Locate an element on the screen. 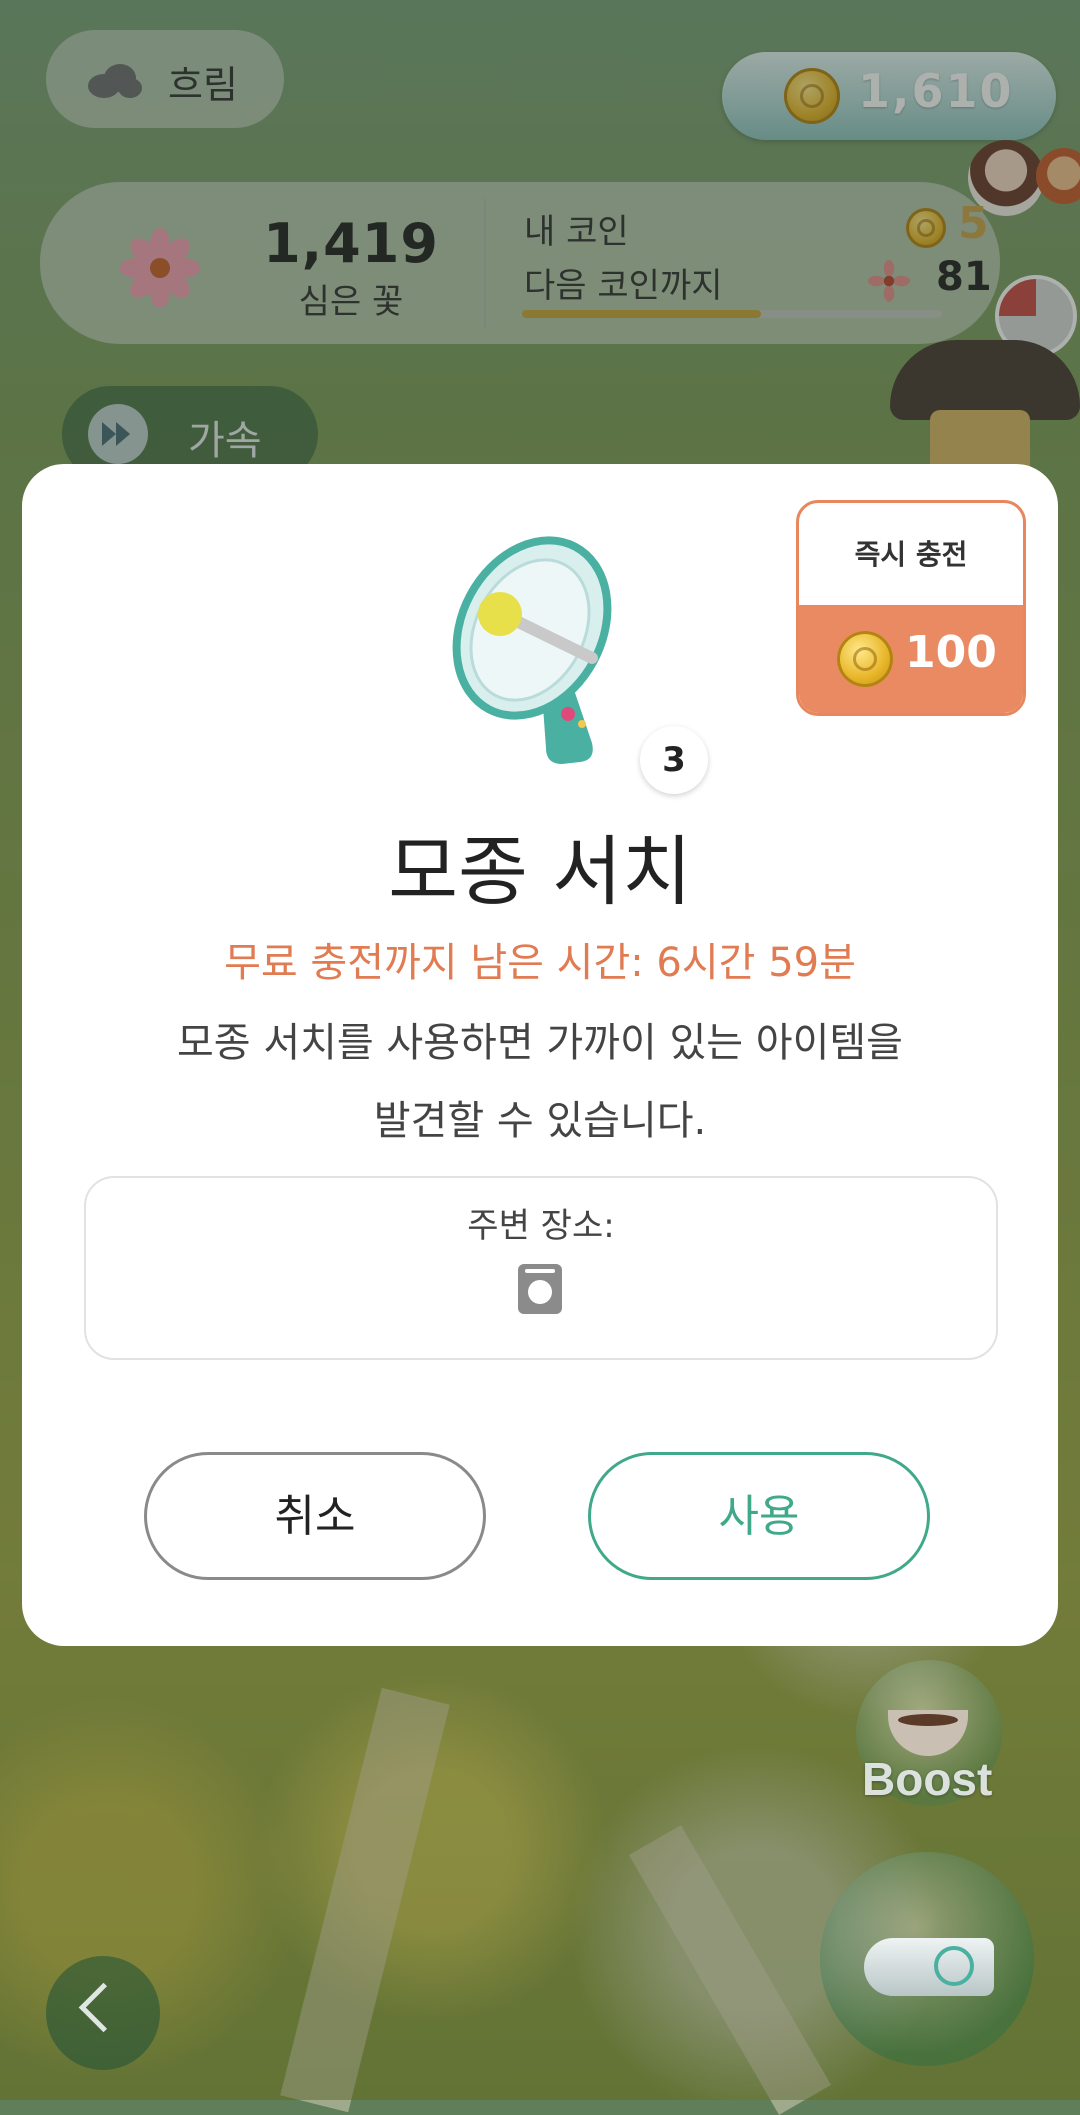 This screenshot has height=2115, width=1080. instant-charge-label: 즉시 충전 is located at coordinates (911, 554).